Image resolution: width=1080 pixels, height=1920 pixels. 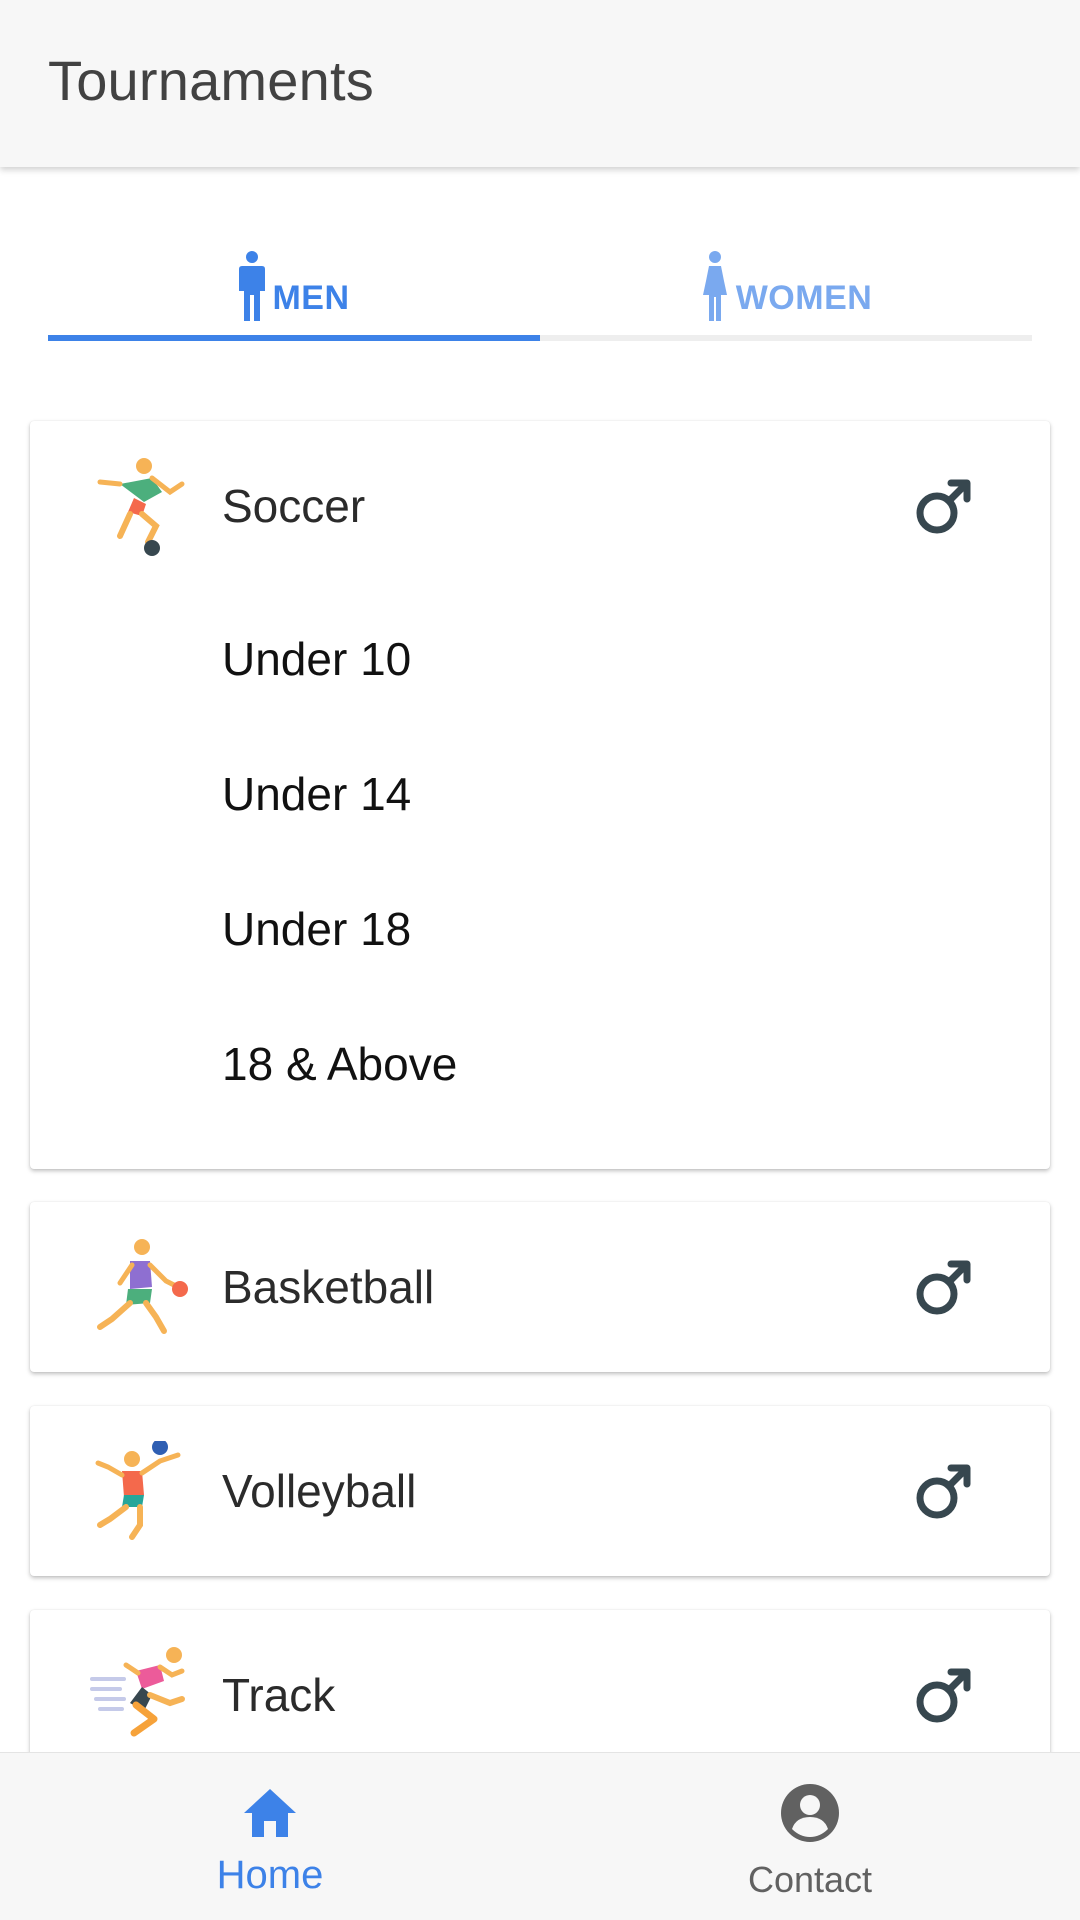 What do you see at coordinates (311, 297) in the screenshot?
I see `tab-men-label: MEN` at bounding box center [311, 297].